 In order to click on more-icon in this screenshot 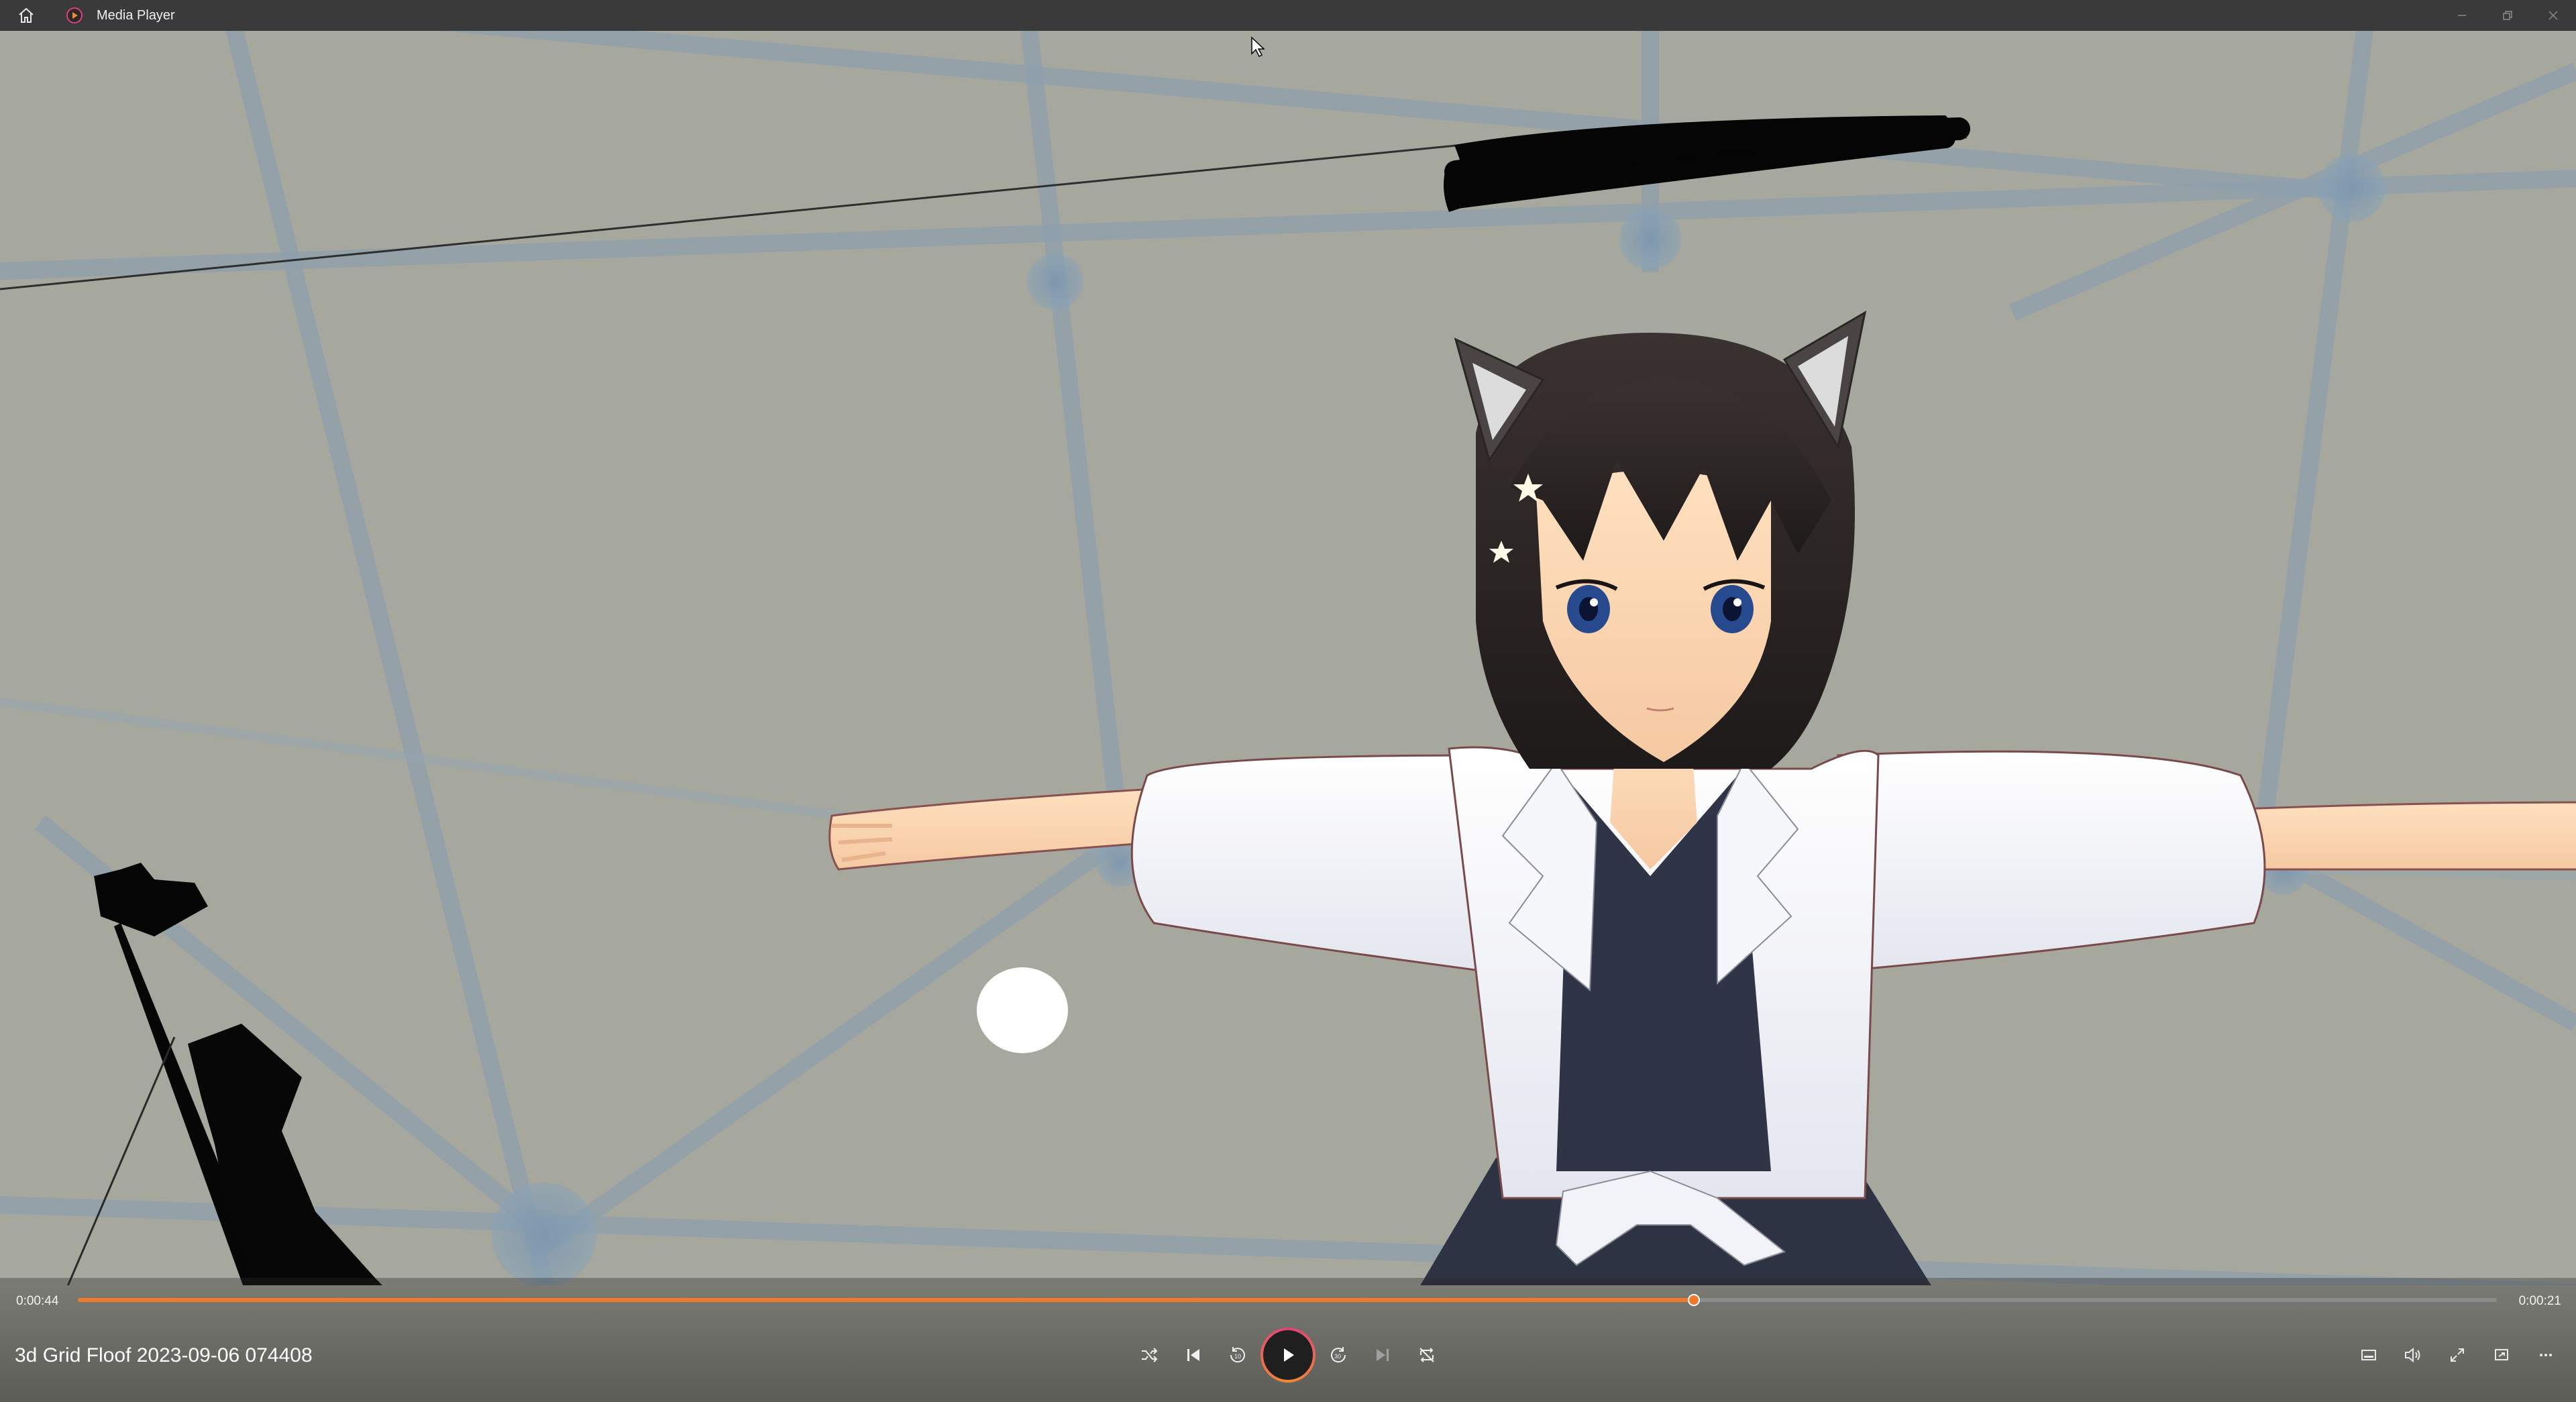, I will do `click(2546, 1355)`.